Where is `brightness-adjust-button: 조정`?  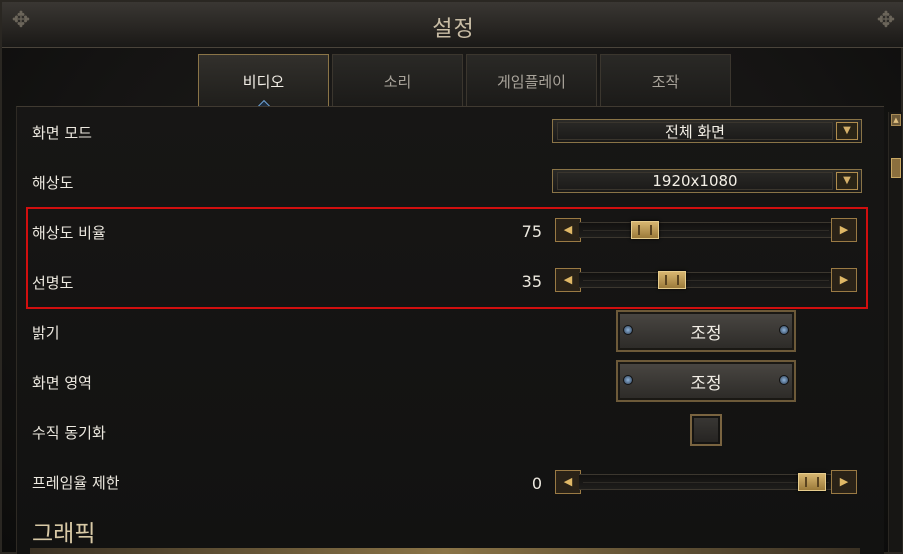 brightness-adjust-button: 조정 is located at coordinates (706, 331).